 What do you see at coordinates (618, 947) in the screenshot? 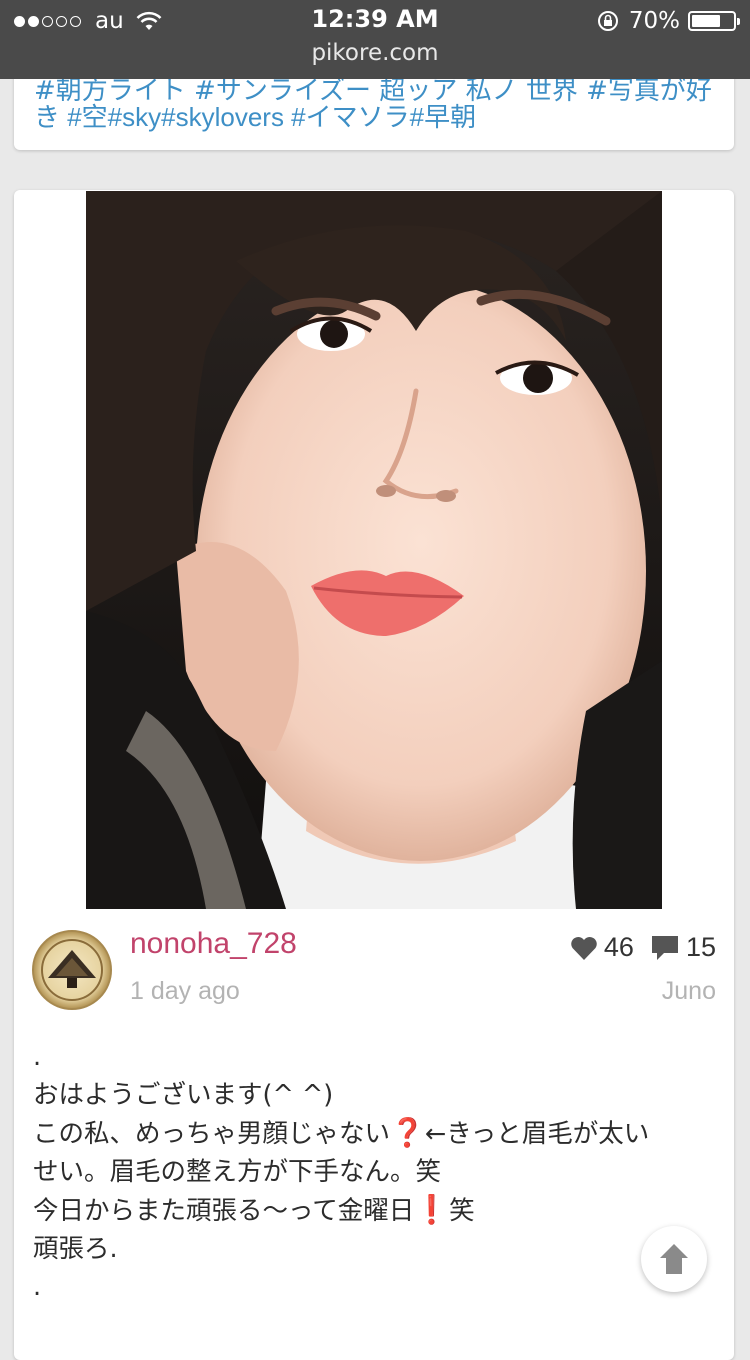
I see `like-count: 46` at bounding box center [618, 947].